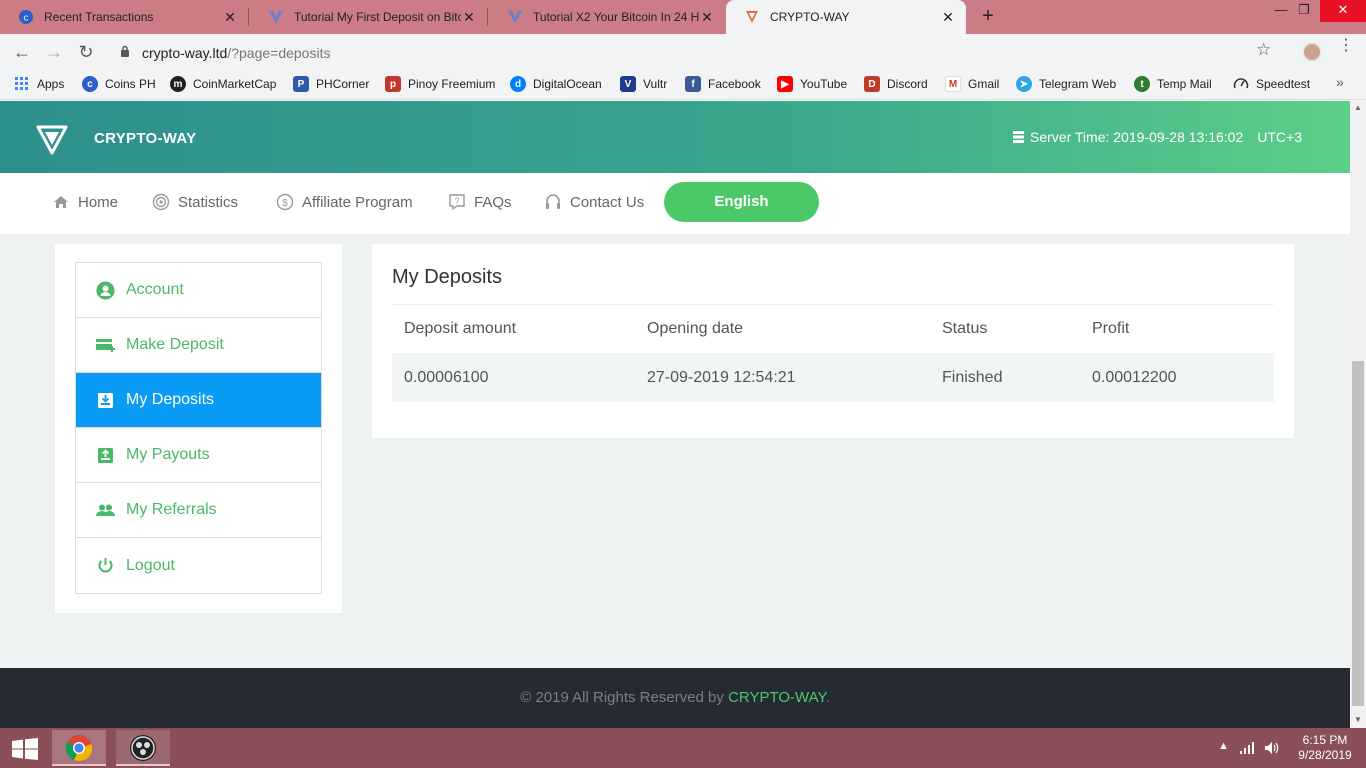  What do you see at coordinates (1173, 84) in the screenshot?
I see `bookmark-temp-mail: t Temp Mail` at bounding box center [1173, 84].